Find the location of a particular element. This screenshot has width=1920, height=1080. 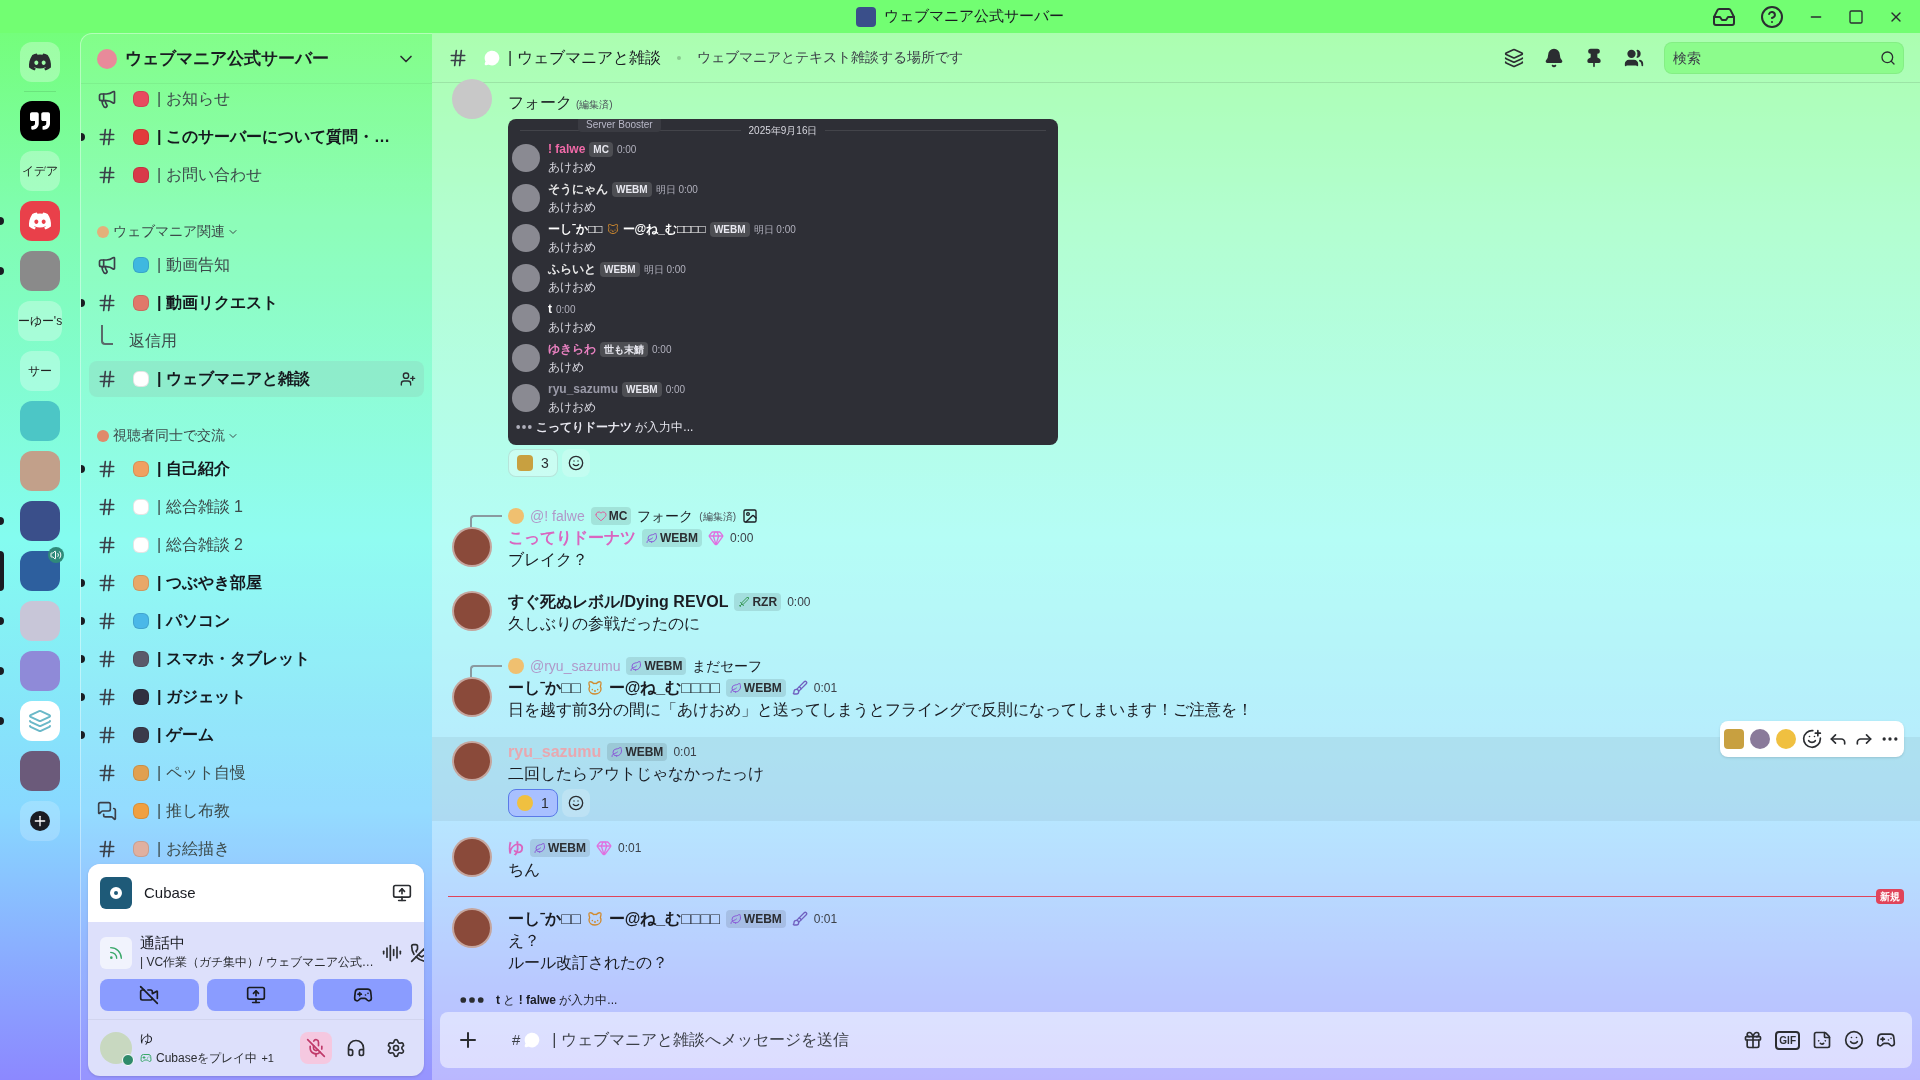

channel-item: | お知らせ is located at coordinates (256, 99).